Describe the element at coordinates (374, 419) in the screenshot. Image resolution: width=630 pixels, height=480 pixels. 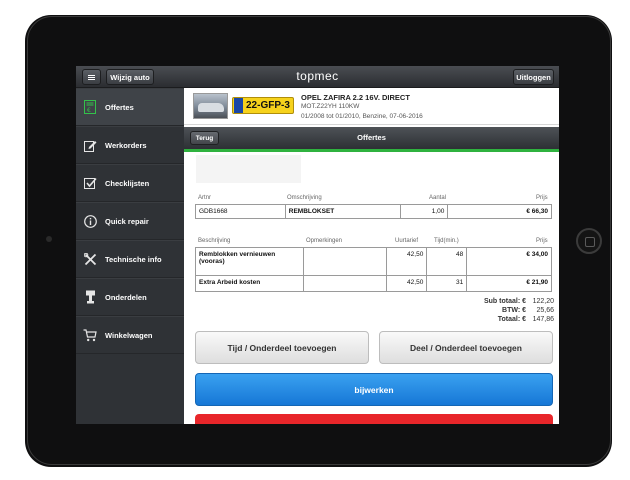
I see `delete-button` at that location.